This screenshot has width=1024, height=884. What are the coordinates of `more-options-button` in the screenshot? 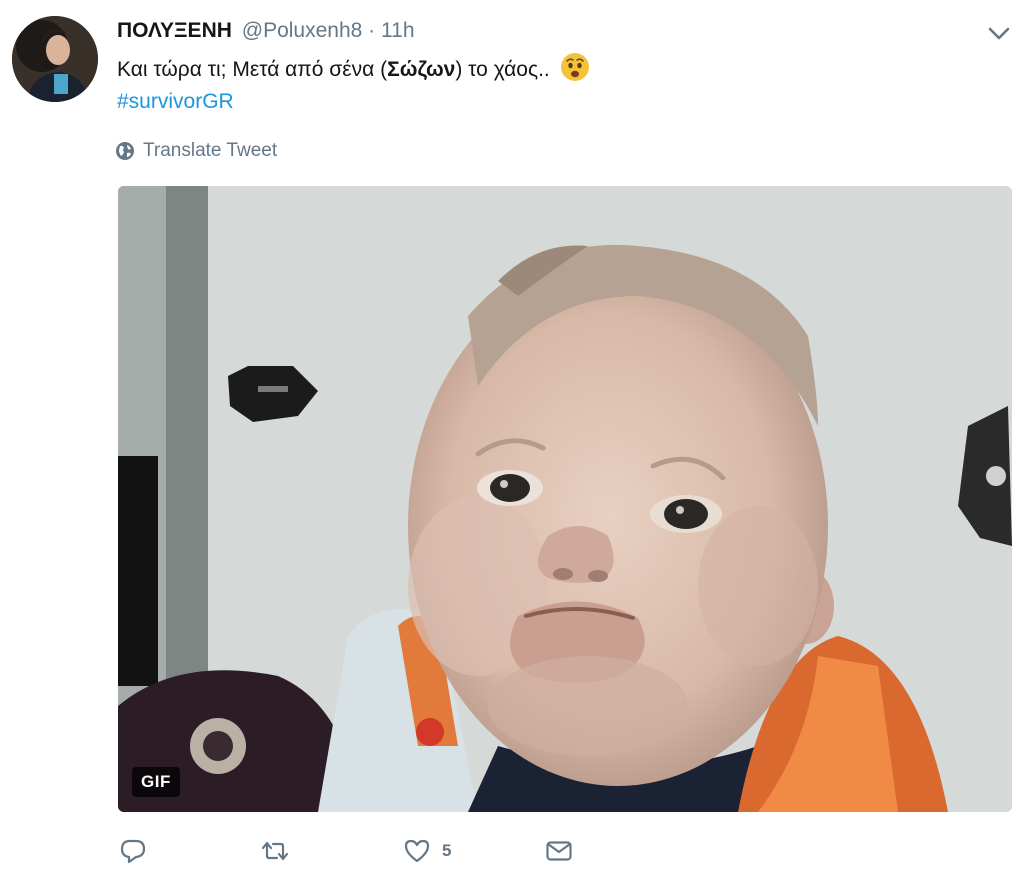 It's located at (999, 33).